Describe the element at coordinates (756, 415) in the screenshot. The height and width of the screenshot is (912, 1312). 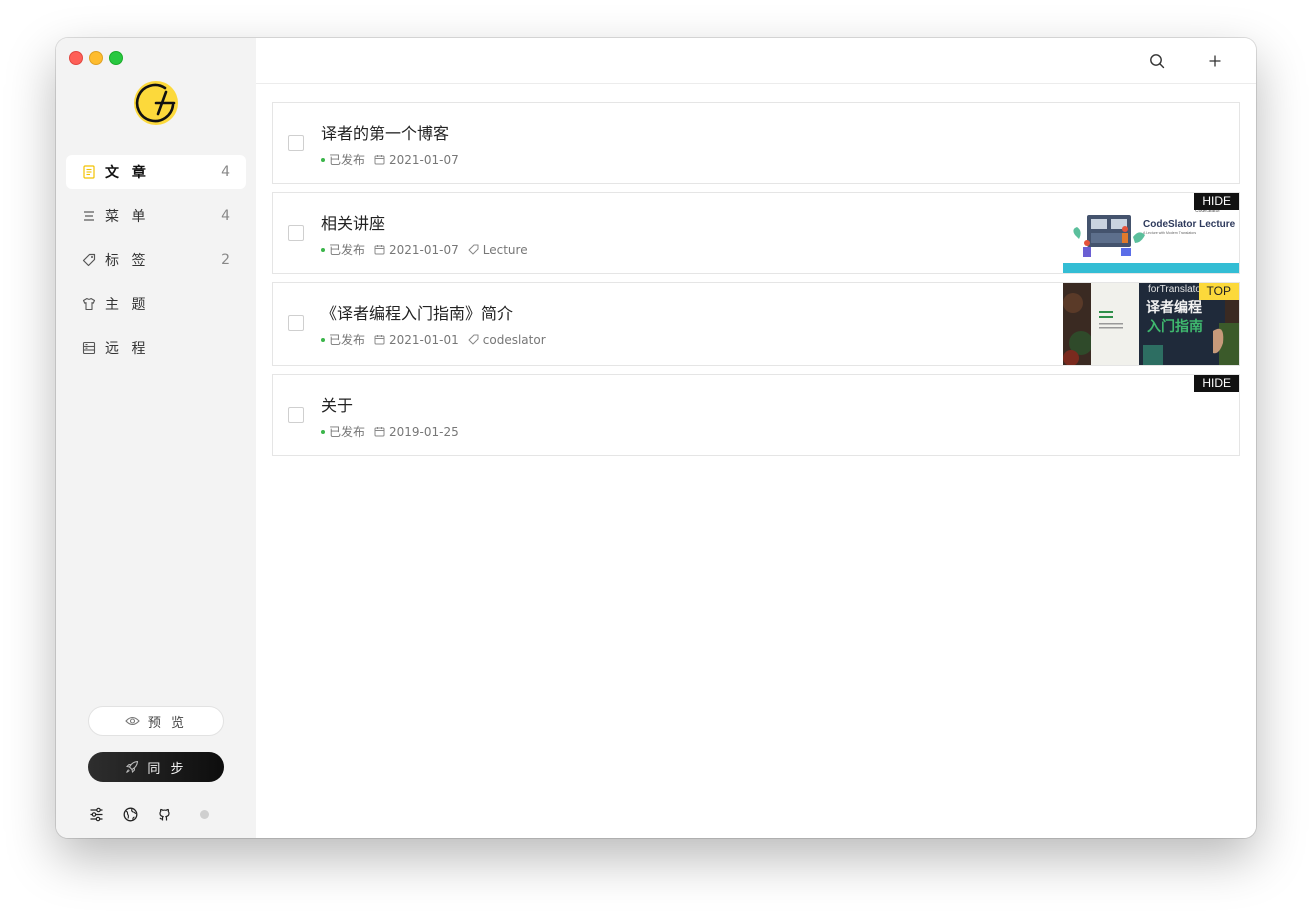
I see `post-card: 关于 已发布 2019-01-25 HIDE` at that location.